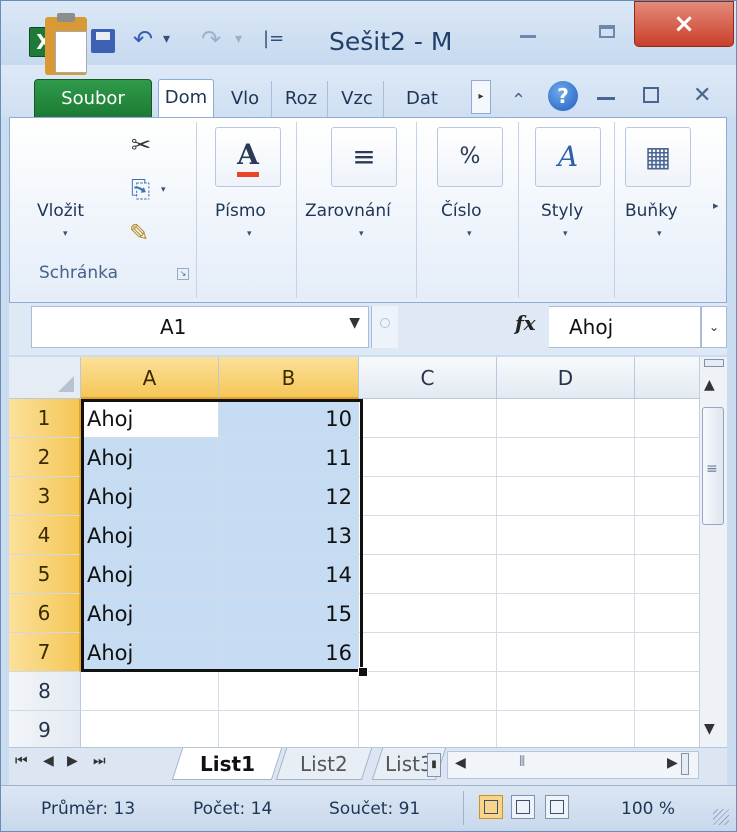 The image size is (737, 832). Describe the element at coordinates (45, 378) in the screenshot. I see `select-all-button` at that location.